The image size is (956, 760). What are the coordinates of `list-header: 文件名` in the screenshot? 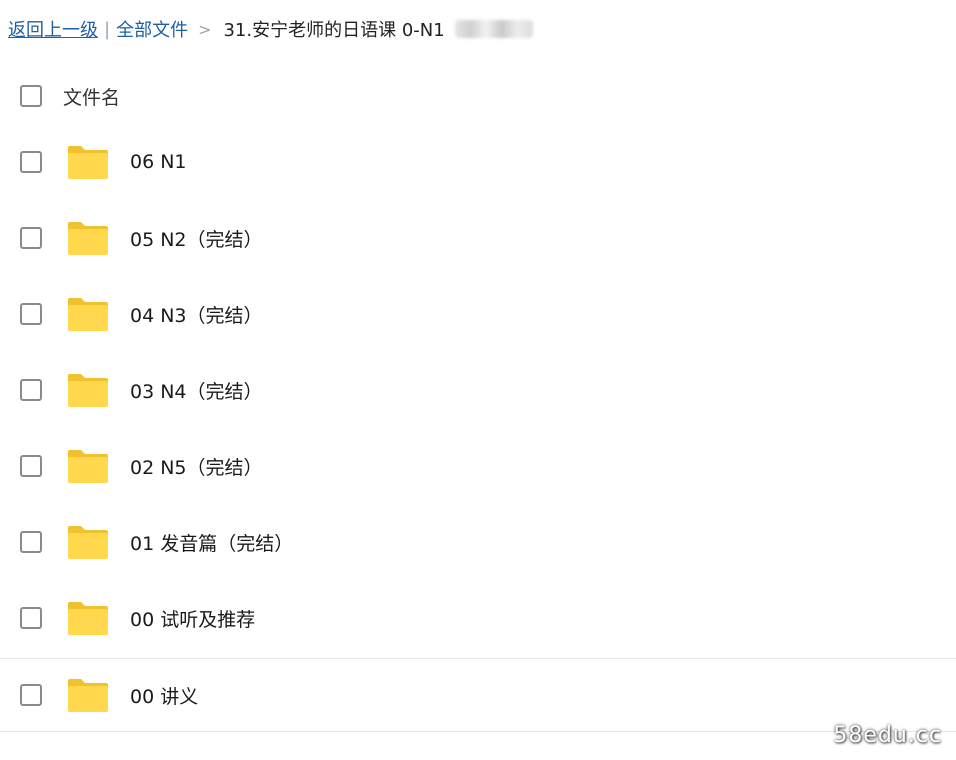 It's located at (478, 96).